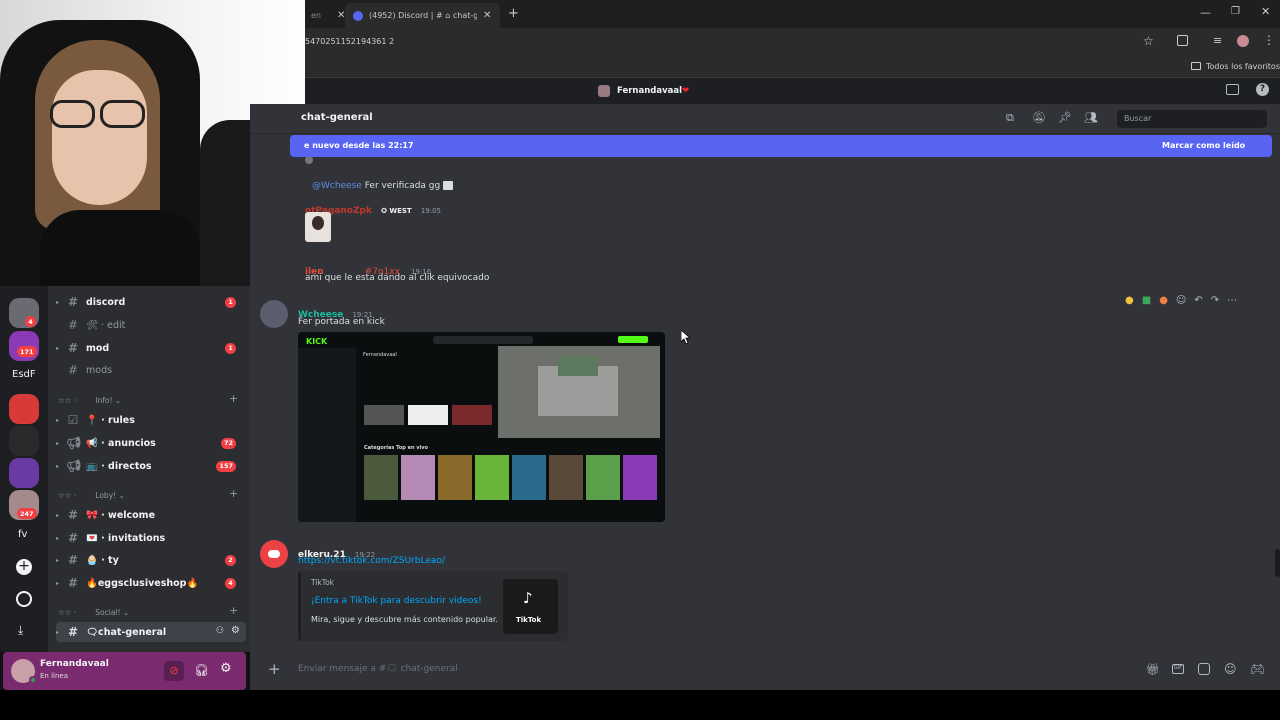 This screenshot has height=720, width=1280. Describe the element at coordinates (1265, 11) in the screenshot. I see `window-close-icon: ✕` at that location.